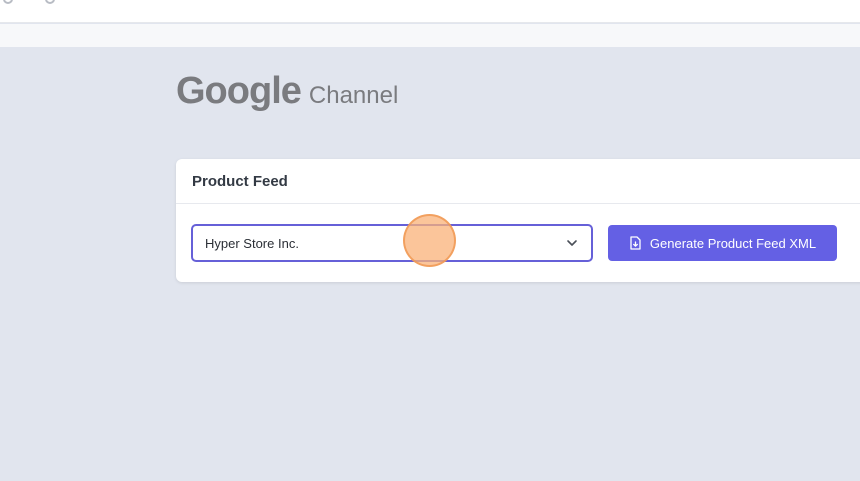 This screenshot has width=860, height=481. Describe the element at coordinates (518, 181) in the screenshot. I see `card-header: Product Feed` at that location.